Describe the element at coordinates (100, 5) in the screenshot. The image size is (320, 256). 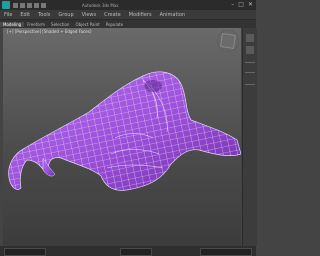
I see `window-title: Autodesk 3ds Max` at that location.